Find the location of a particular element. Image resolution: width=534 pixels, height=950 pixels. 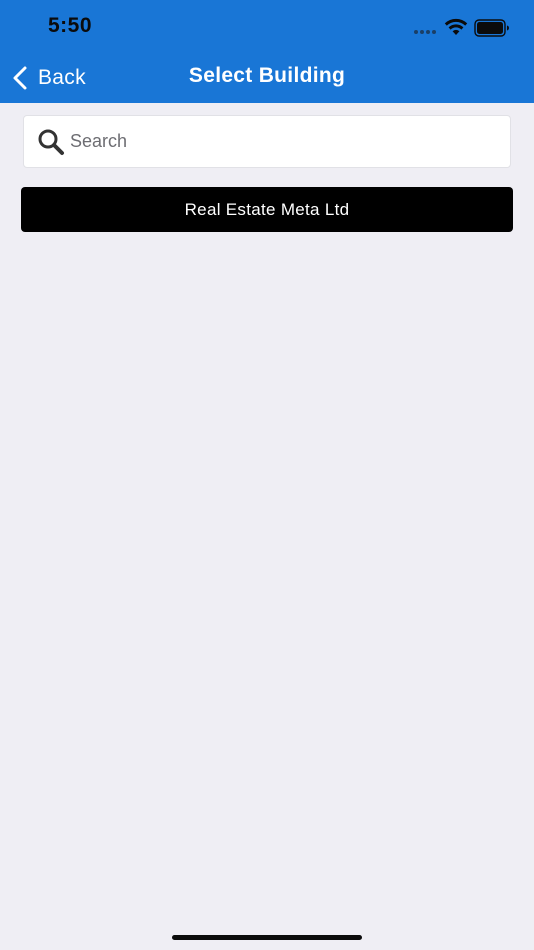

signal-dots-icon is located at coordinates (426, 32).